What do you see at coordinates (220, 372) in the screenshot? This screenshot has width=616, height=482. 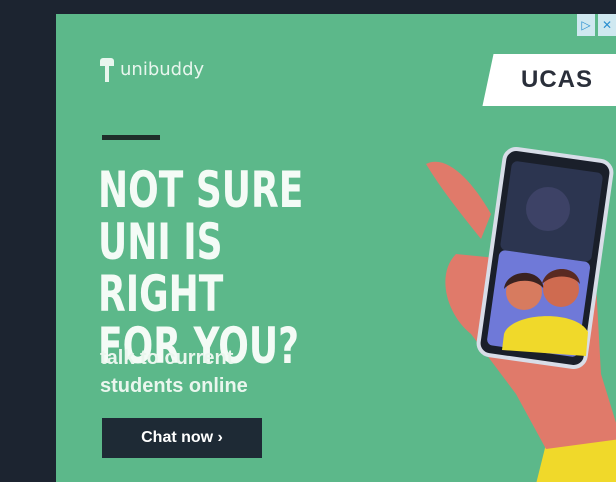 I see `subheadline: talk to current students online` at bounding box center [220, 372].